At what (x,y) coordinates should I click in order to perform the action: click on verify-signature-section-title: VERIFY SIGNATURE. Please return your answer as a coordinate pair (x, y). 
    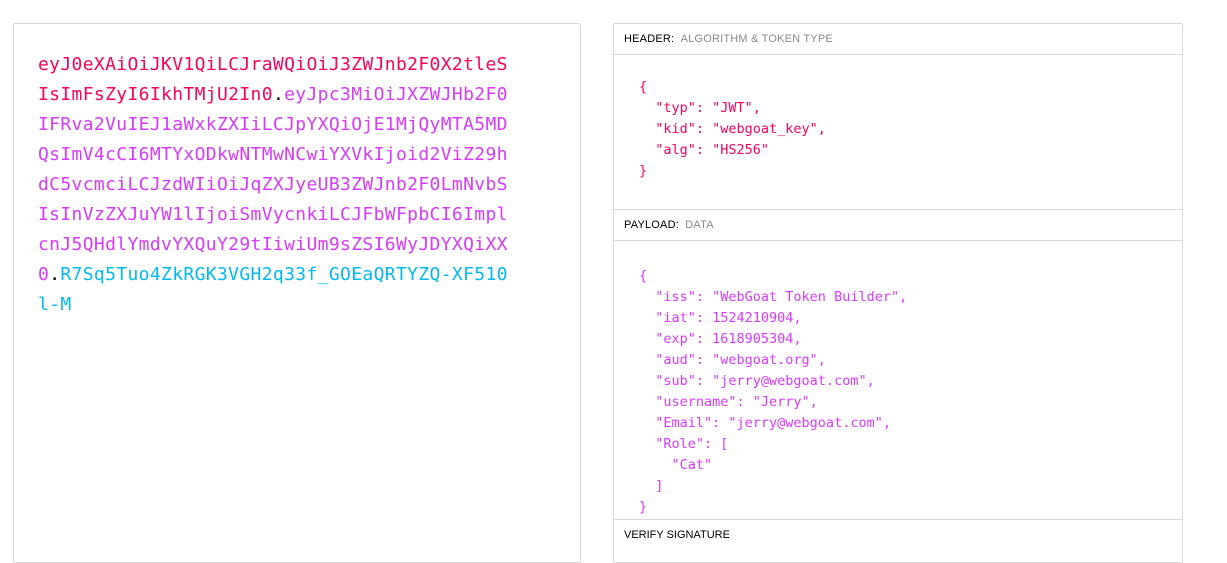
    Looking at the image, I should click on (677, 535).